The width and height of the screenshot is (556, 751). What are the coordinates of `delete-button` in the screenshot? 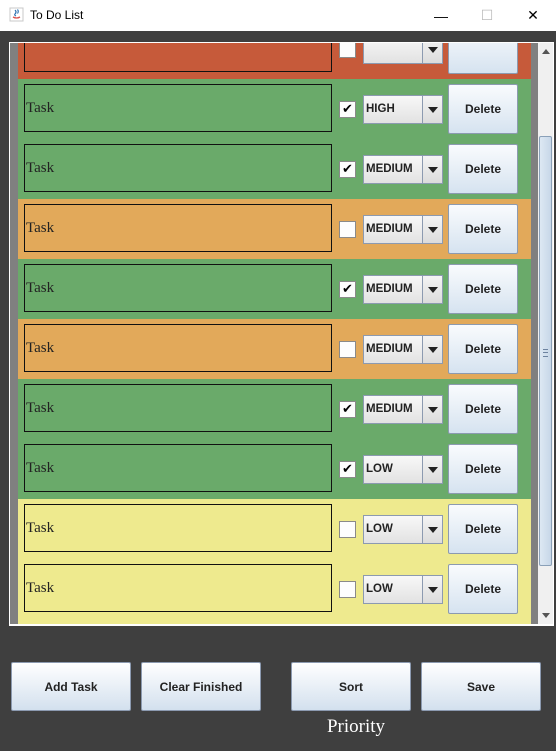 It's located at (483, 58).